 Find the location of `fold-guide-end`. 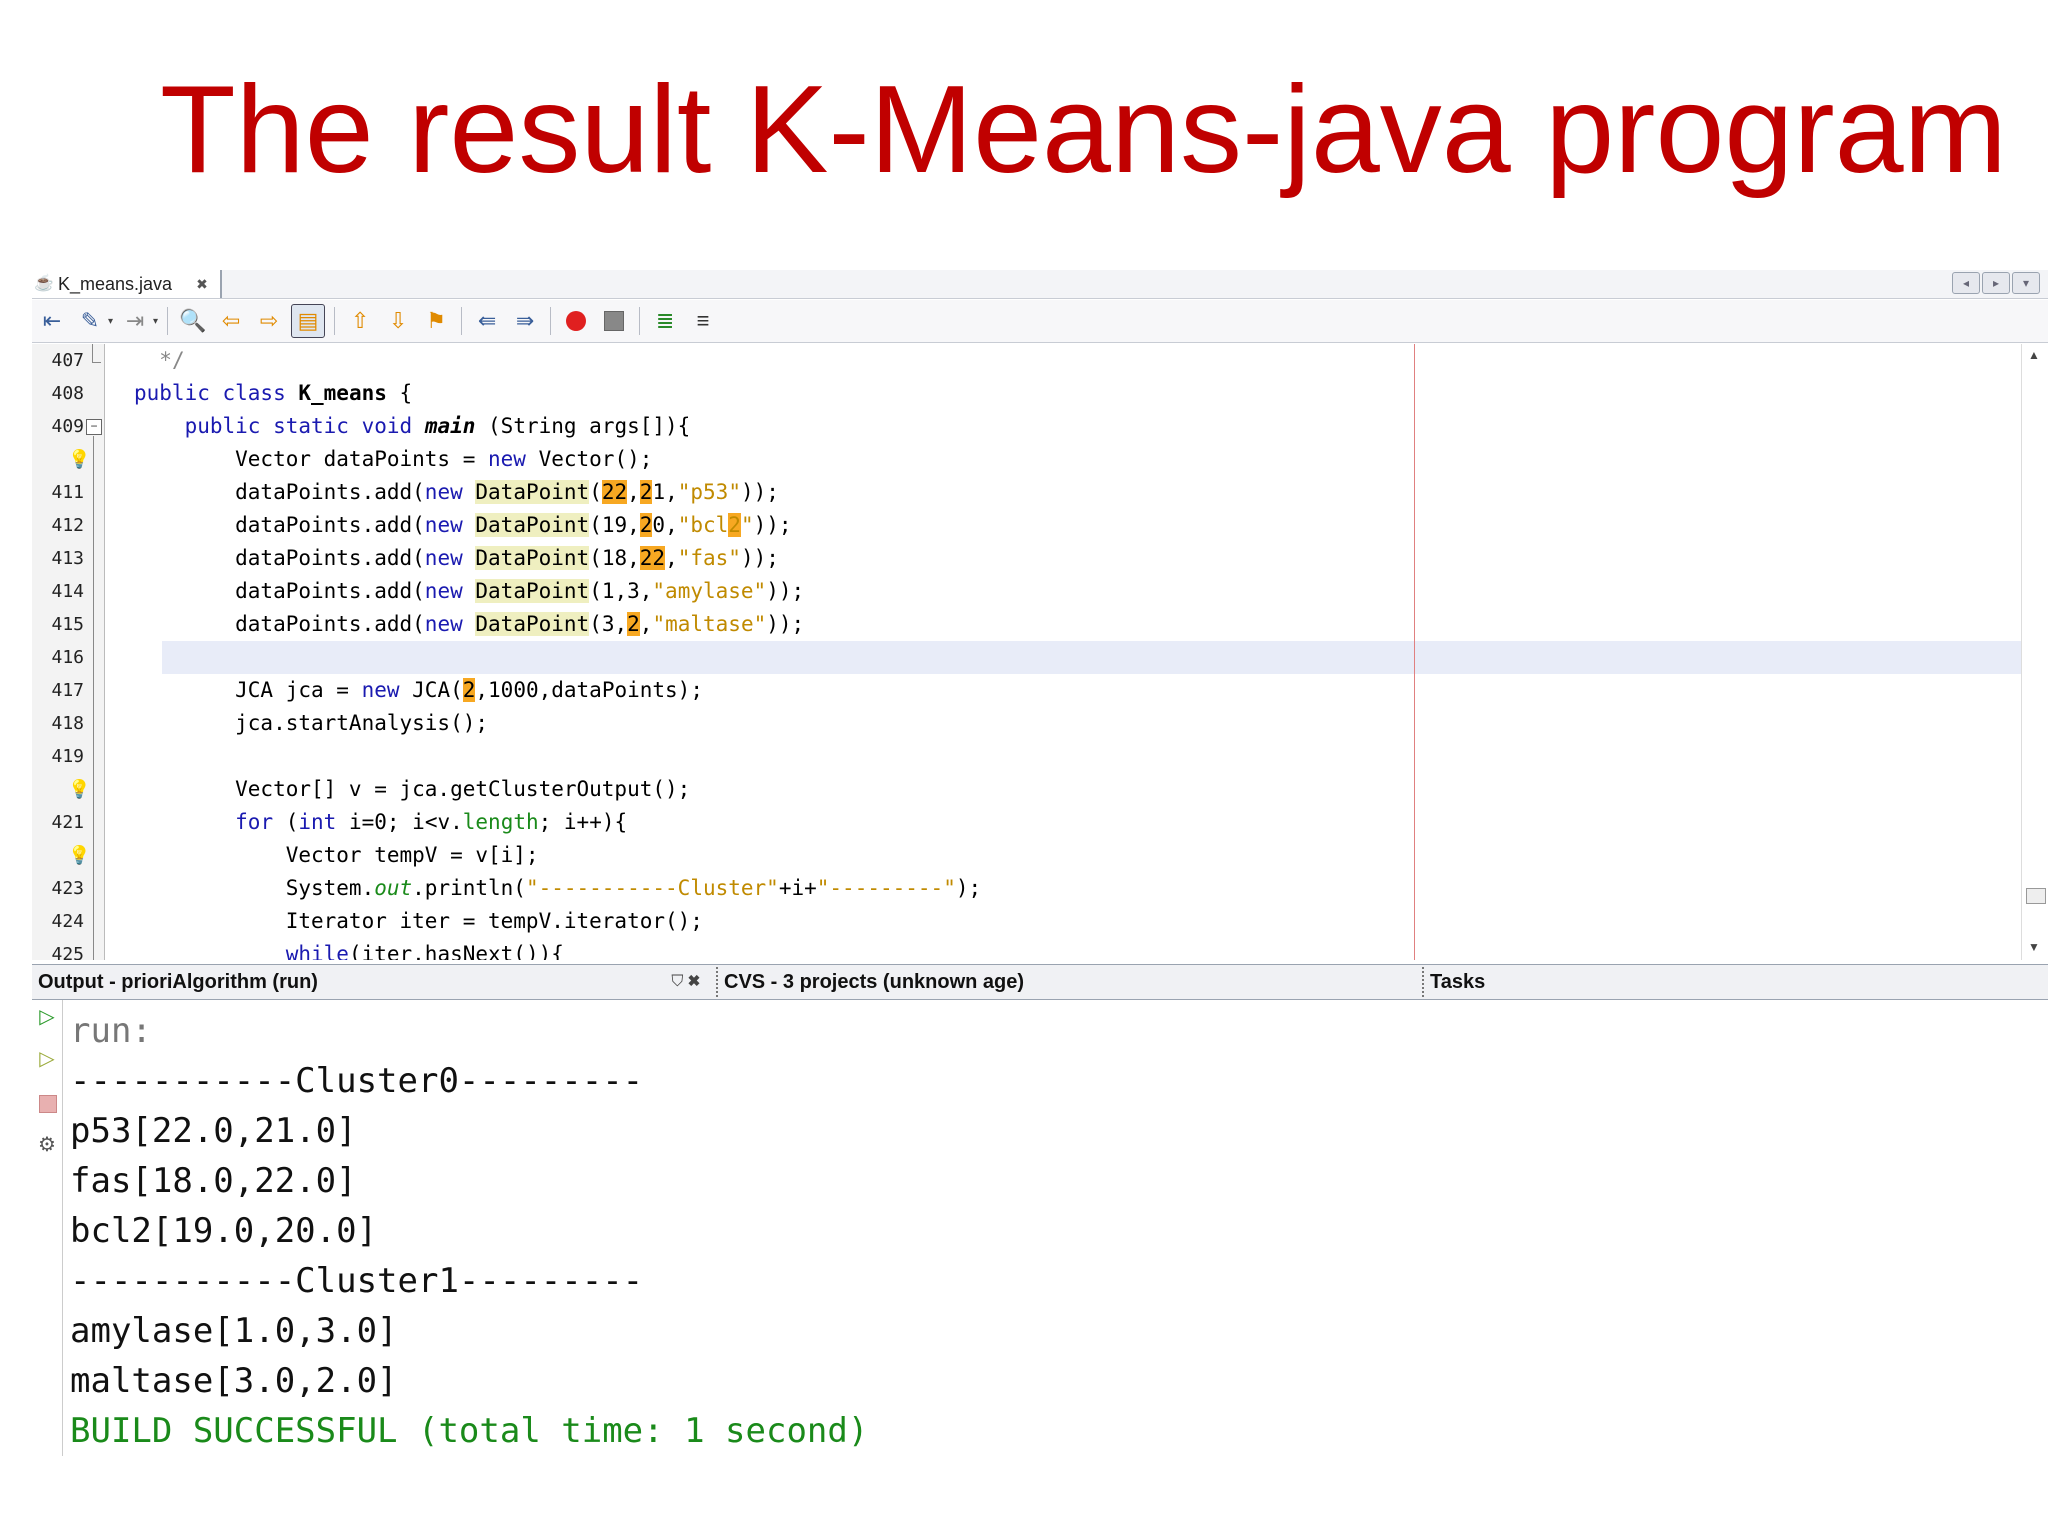

fold-guide-end is located at coordinates (96, 362).